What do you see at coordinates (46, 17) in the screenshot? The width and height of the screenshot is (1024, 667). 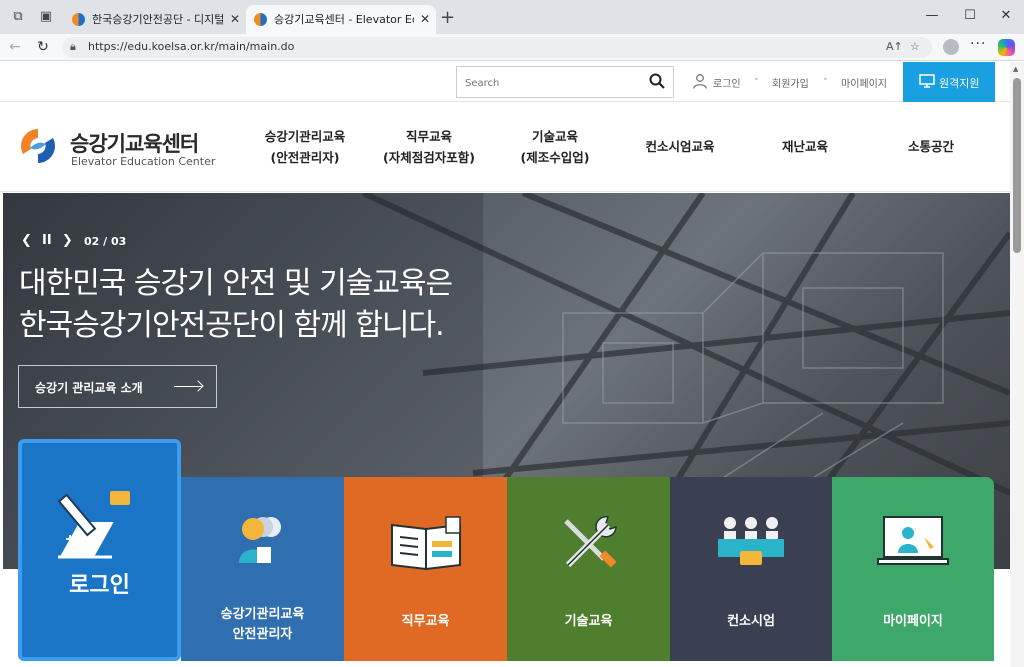 I see `tab-actions-icon: ▣` at bounding box center [46, 17].